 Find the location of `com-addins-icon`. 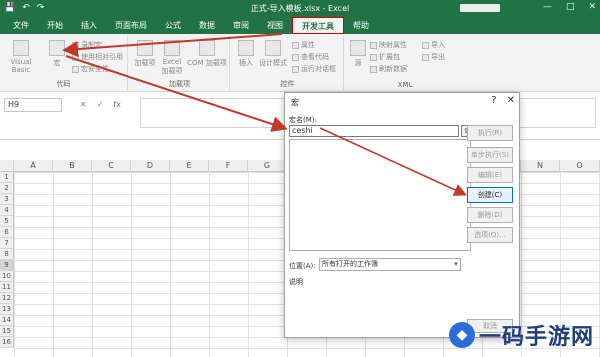

com-addins-icon is located at coordinates (207, 48).